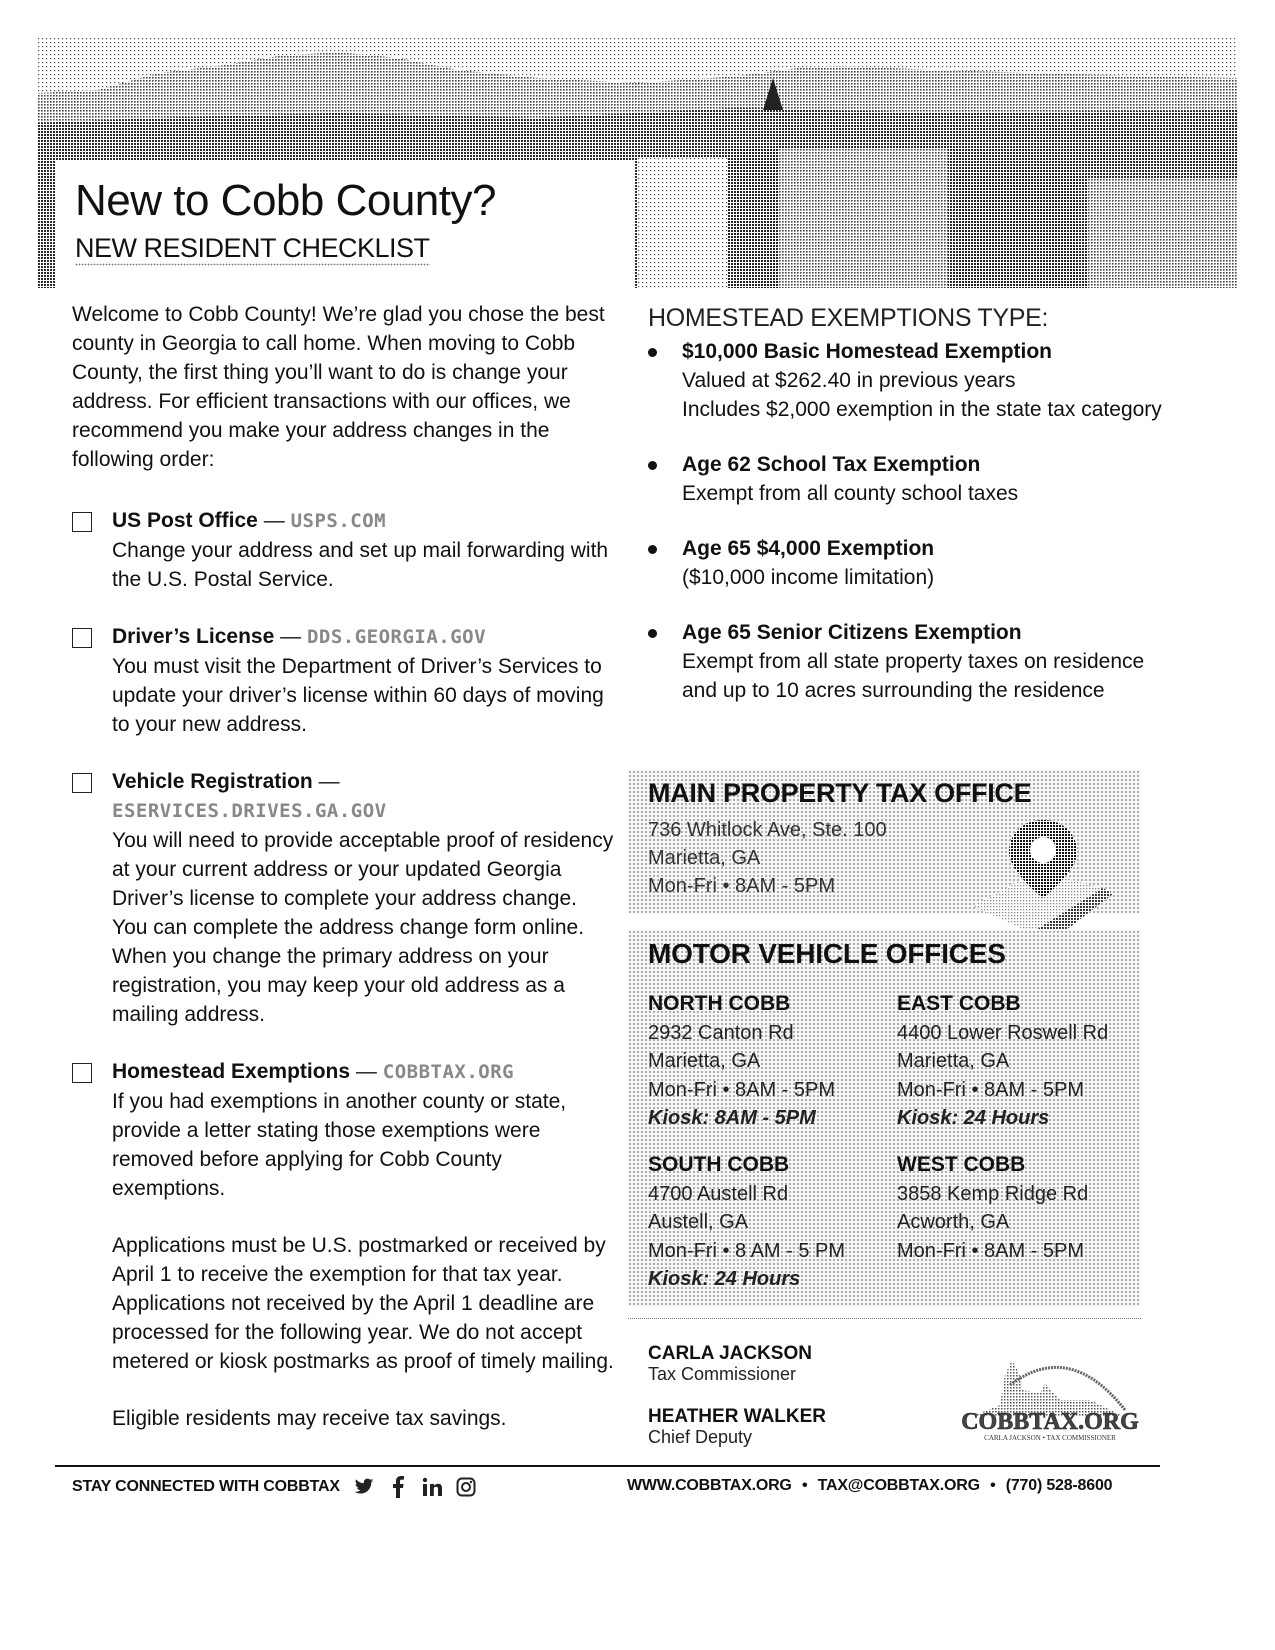 Image resolution: width=1275 pixels, height=1650 pixels. What do you see at coordinates (704, 858) in the screenshot?
I see `main-office-city: Marietta, GA` at bounding box center [704, 858].